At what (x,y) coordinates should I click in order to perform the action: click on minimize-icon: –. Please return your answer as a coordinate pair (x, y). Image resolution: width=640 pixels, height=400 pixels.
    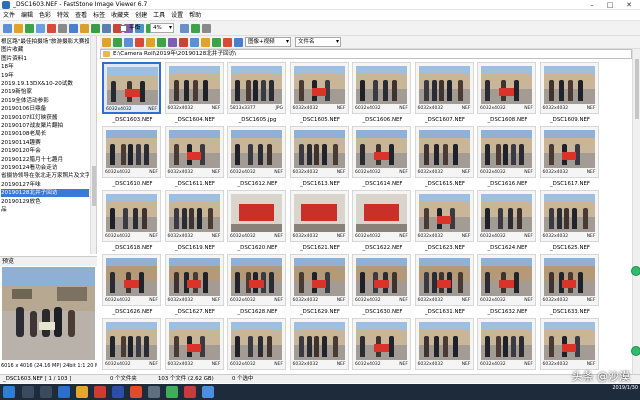
    Looking at the image, I should click on (592, 5).